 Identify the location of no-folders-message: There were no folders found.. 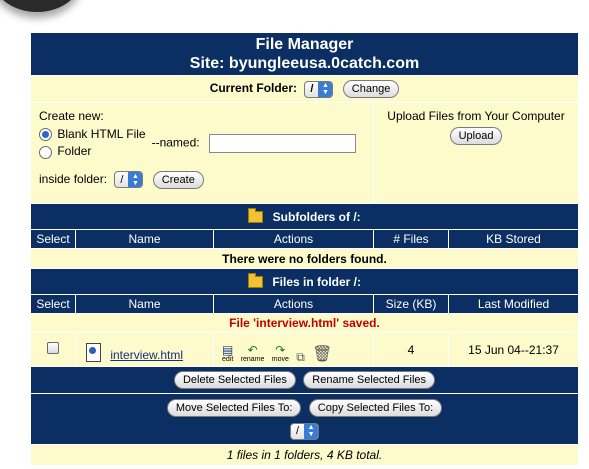
(304, 258).